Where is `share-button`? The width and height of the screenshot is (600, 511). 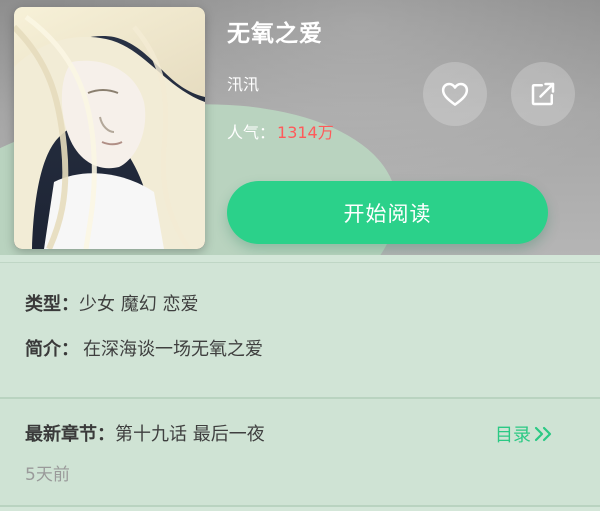
share-button is located at coordinates (543, 94).